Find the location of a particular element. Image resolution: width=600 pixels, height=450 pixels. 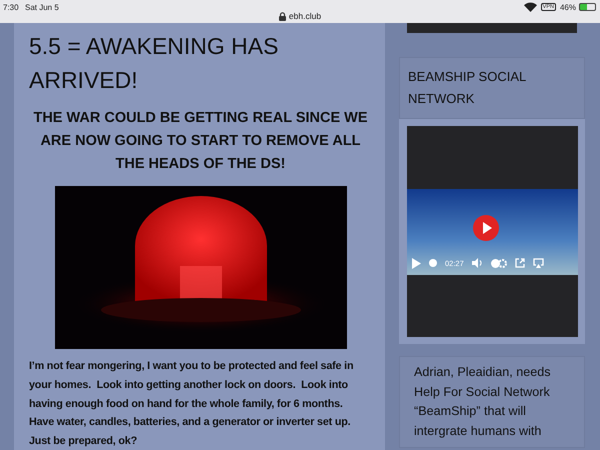

battery-percent: 46% is located at coordinates (568, 7).